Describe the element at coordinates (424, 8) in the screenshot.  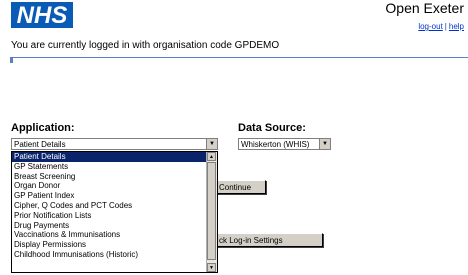
I see `app-title: Open Exeter` at that location.